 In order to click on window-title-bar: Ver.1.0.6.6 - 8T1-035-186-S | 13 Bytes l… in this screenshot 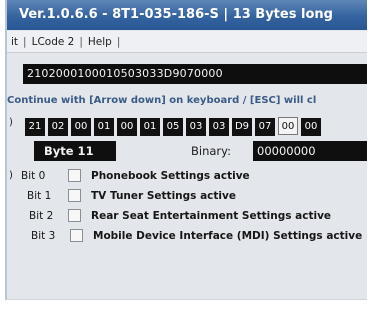, I will do `click(187, 15)`.